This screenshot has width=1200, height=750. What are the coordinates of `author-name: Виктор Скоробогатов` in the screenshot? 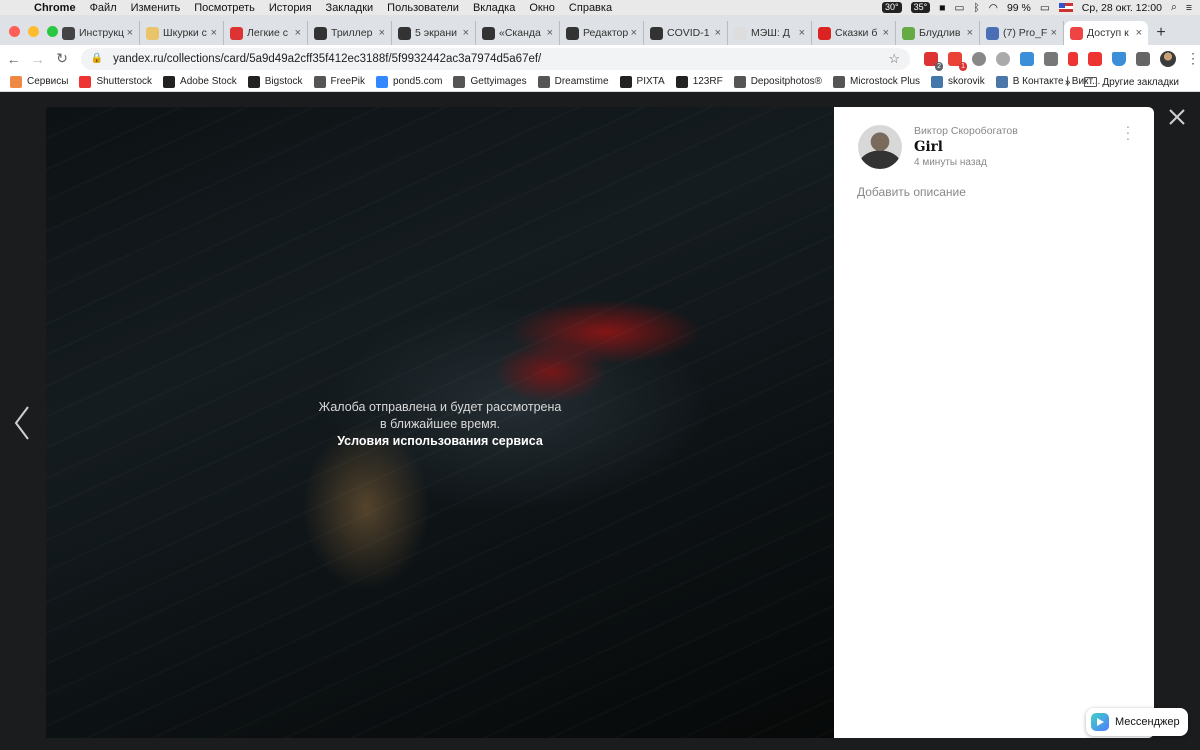 It's located at (966, 131).